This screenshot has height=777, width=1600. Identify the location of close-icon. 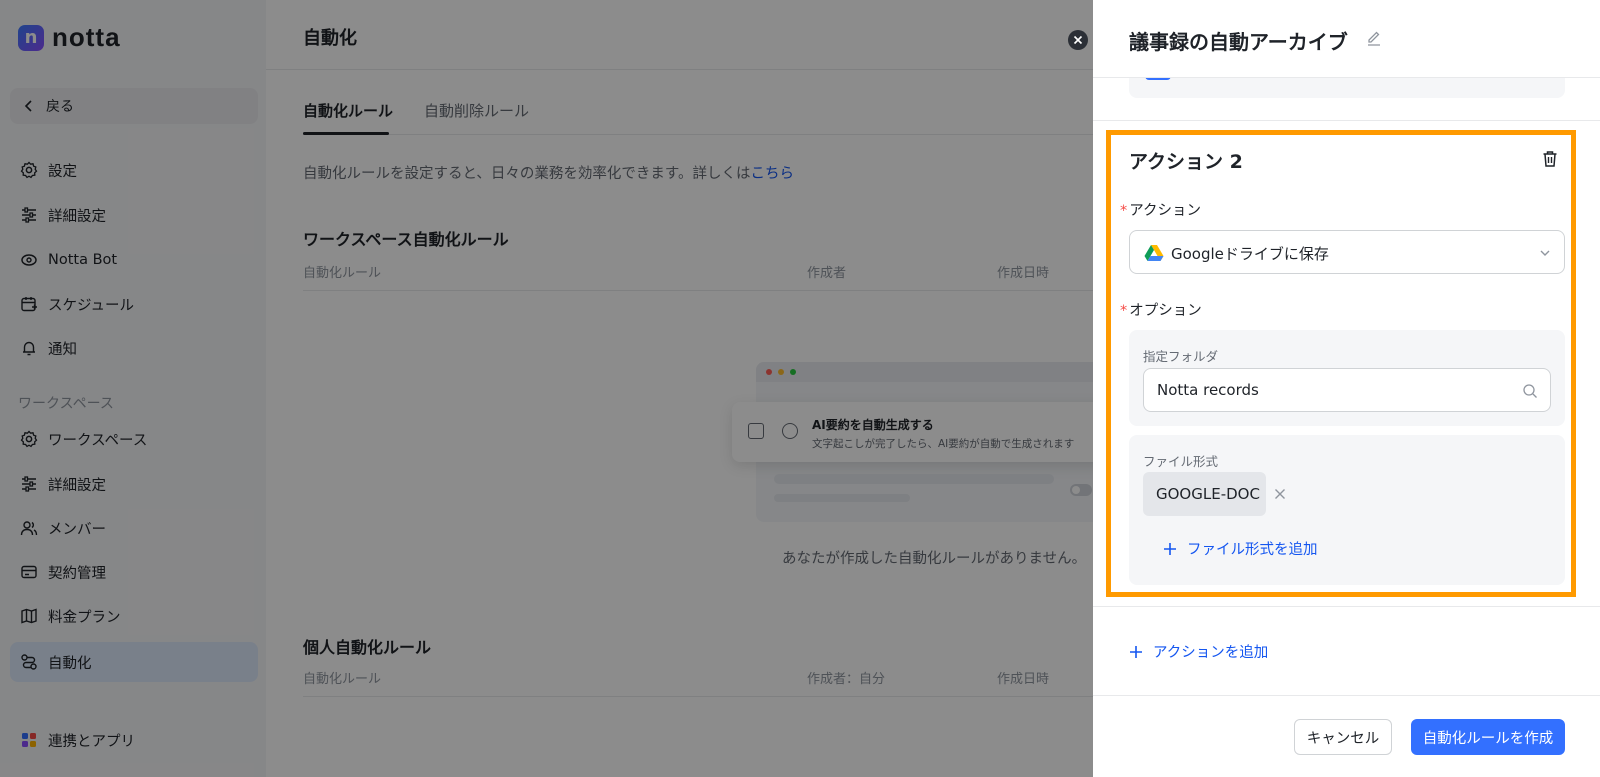
(1078, 40).